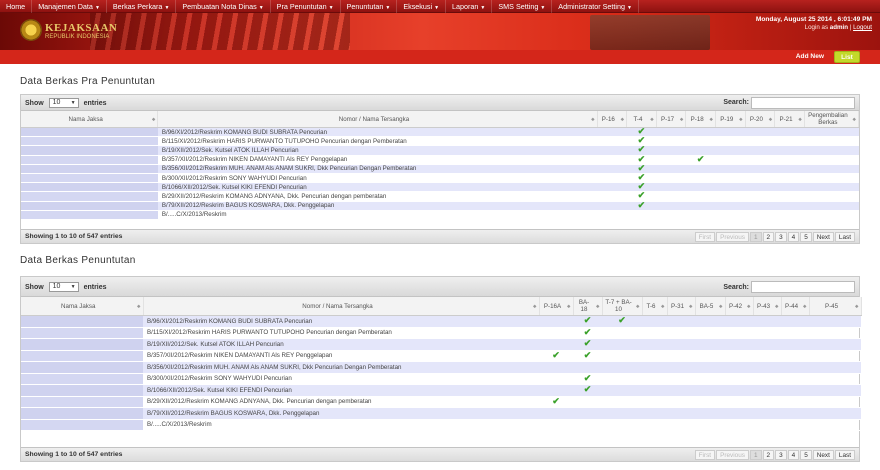 Image resolution: width=880 pixels, height=470 pixels. Describe the element at coordinates (832, 119) in the screenshot. I see `column-status: Pengembalian Berkas ◆` at that location.